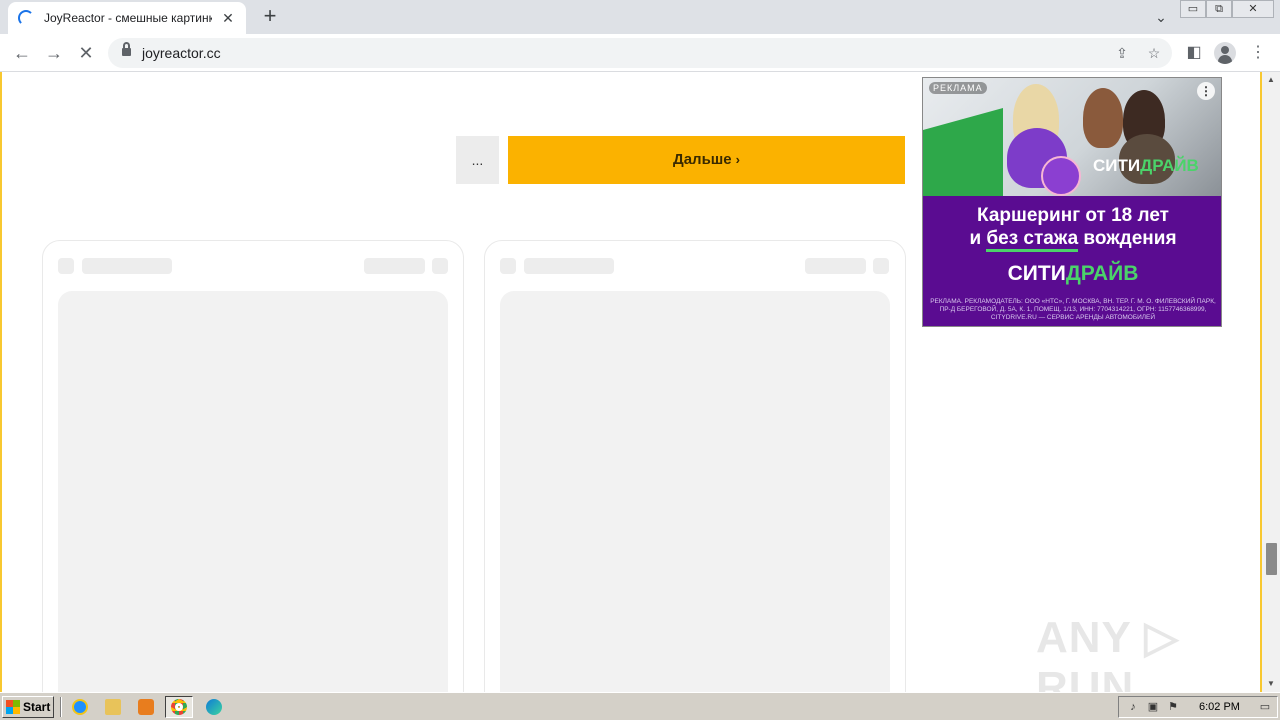 This screenshot has width=1280, height=720. I want to click on next-page-button: Дальше ›, so click(706, 160).